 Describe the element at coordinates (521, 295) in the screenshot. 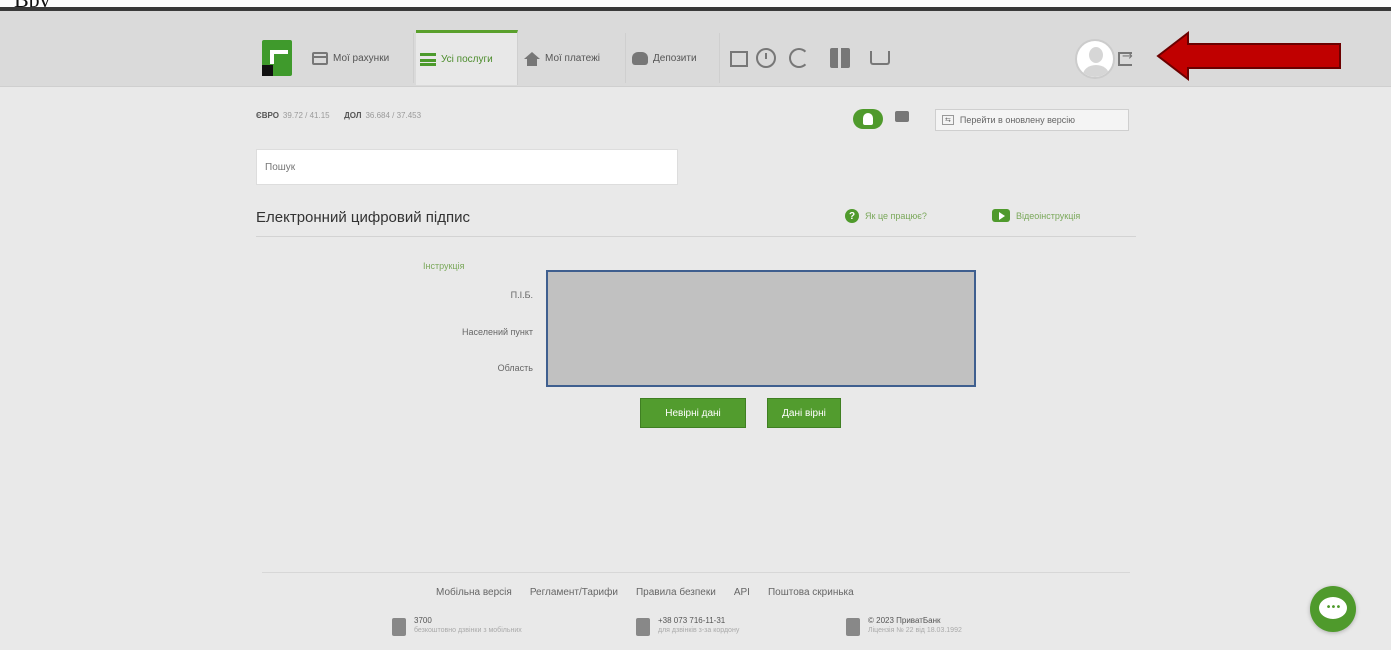

I see `field-label-full-name: П.І.Б.` at that location.